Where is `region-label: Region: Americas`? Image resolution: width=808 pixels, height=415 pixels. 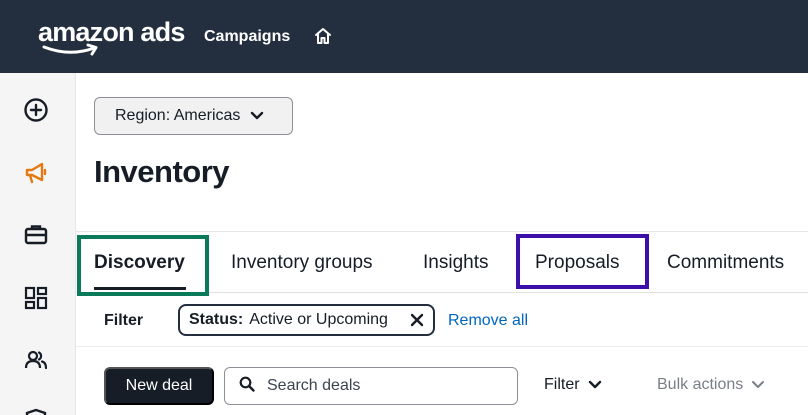 region-label: Region: Americas is located at coordinates (178, 115).